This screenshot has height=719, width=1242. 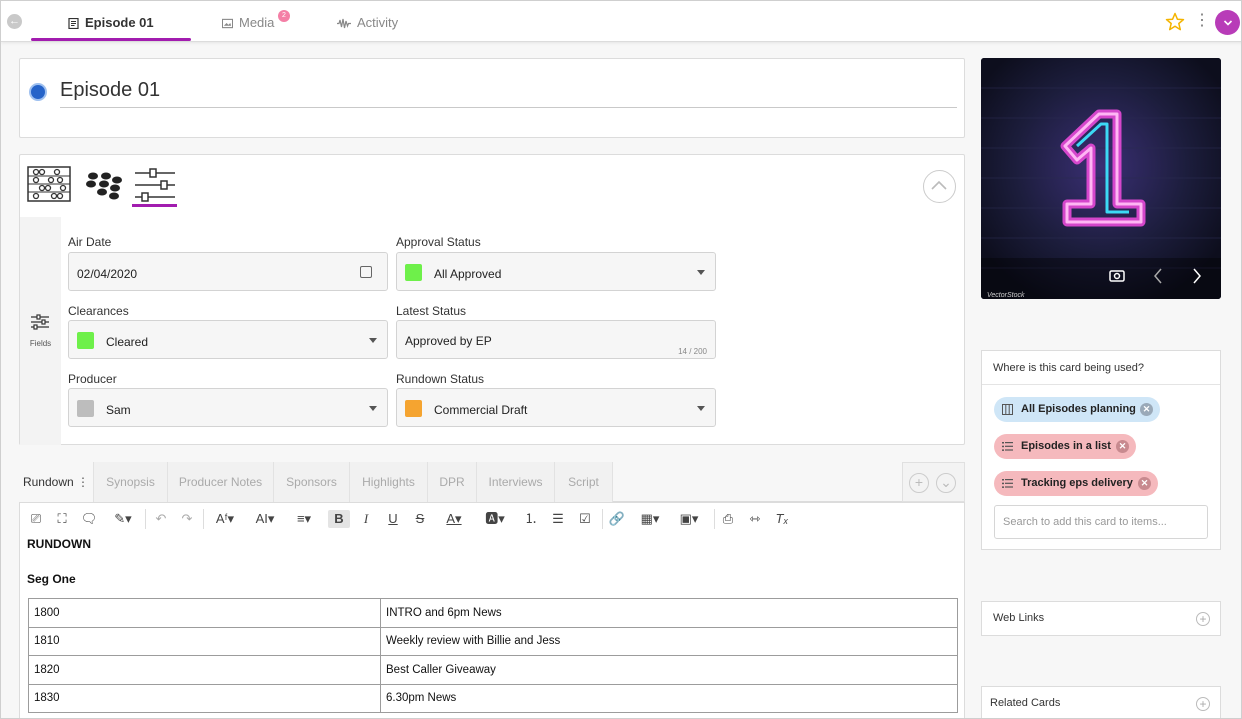 I want to click on add-related-card-icon: +, so click(x=1203, y=704).